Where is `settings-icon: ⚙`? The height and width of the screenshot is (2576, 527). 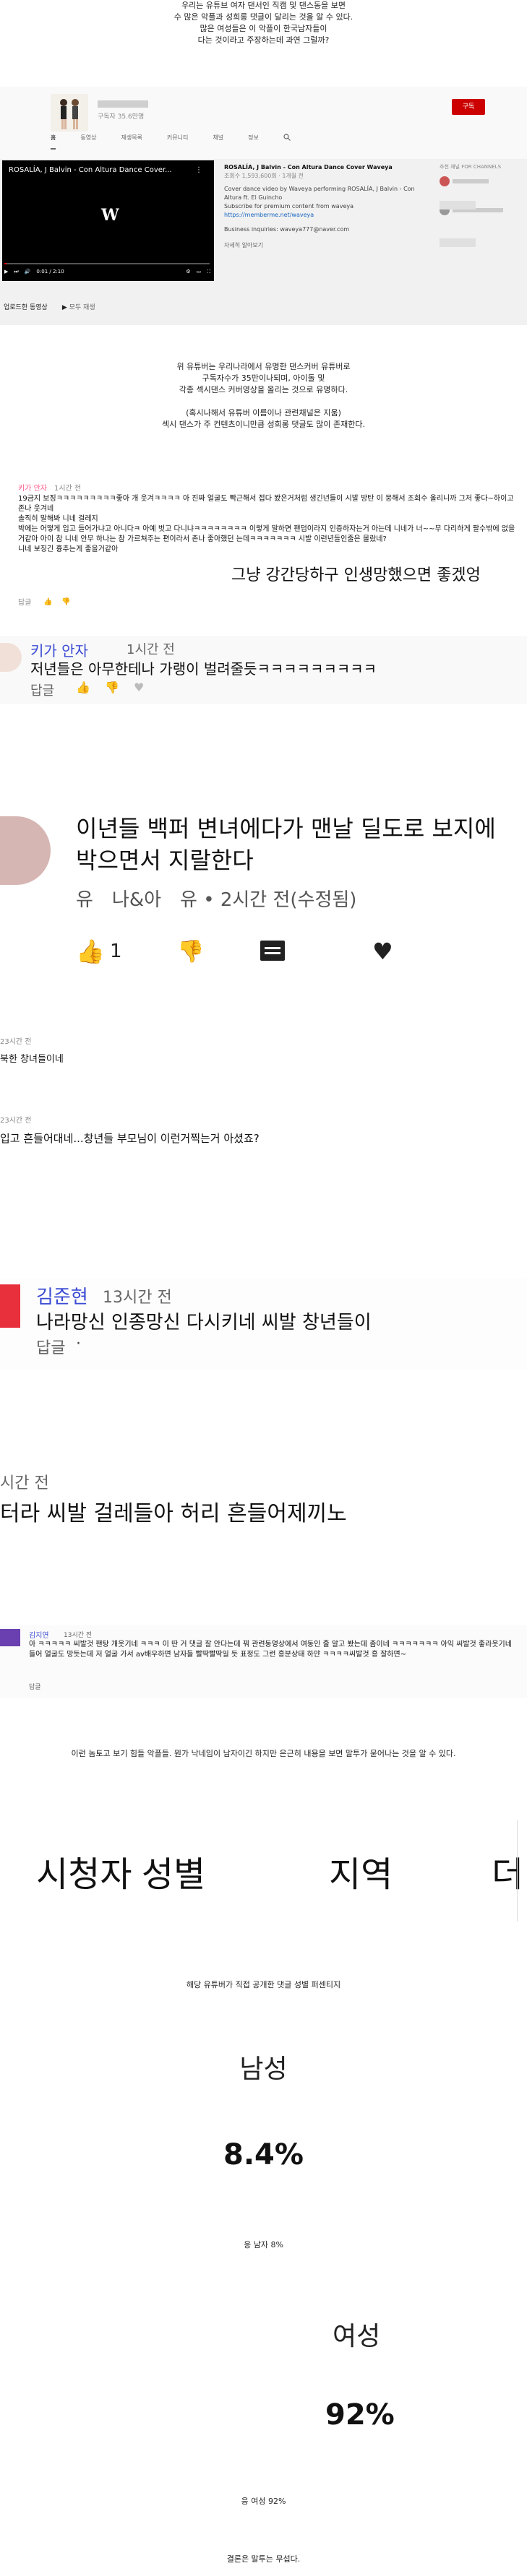
settings-icon: ⚙ is located at coordinates (188, 272).